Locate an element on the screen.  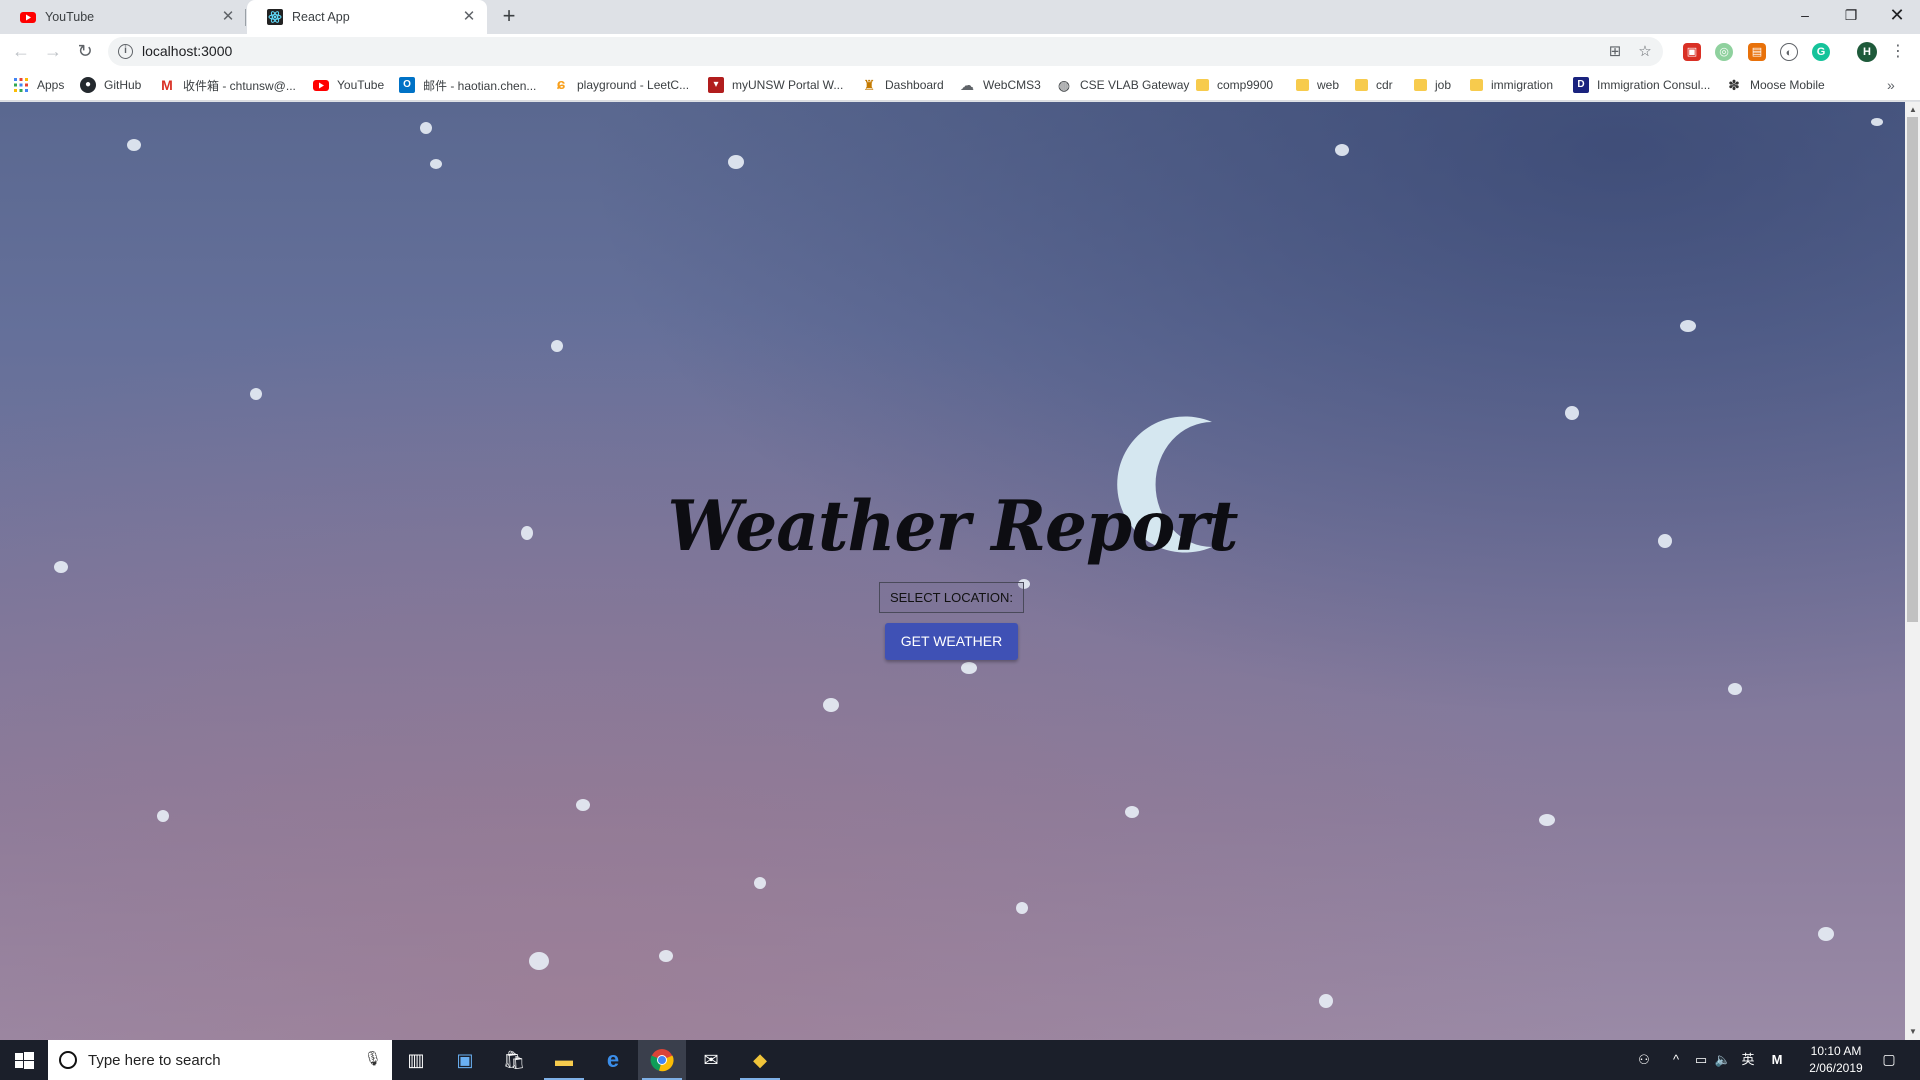
bookmark-label: comp9900 is located at coordinates (1245, 85).